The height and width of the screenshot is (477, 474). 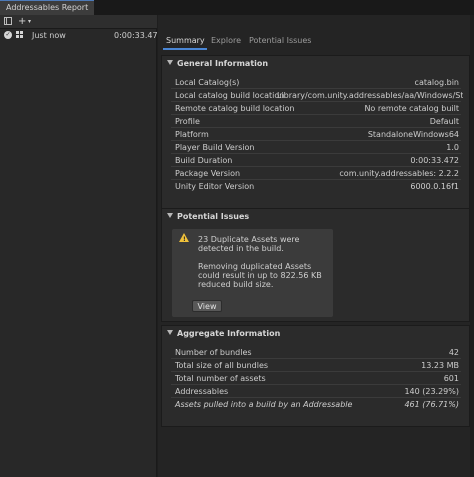 What do you see at coordinates (315, 216) in the screenshot?
I see `section-header: Potential Issues` at bounding box center [315, 216].